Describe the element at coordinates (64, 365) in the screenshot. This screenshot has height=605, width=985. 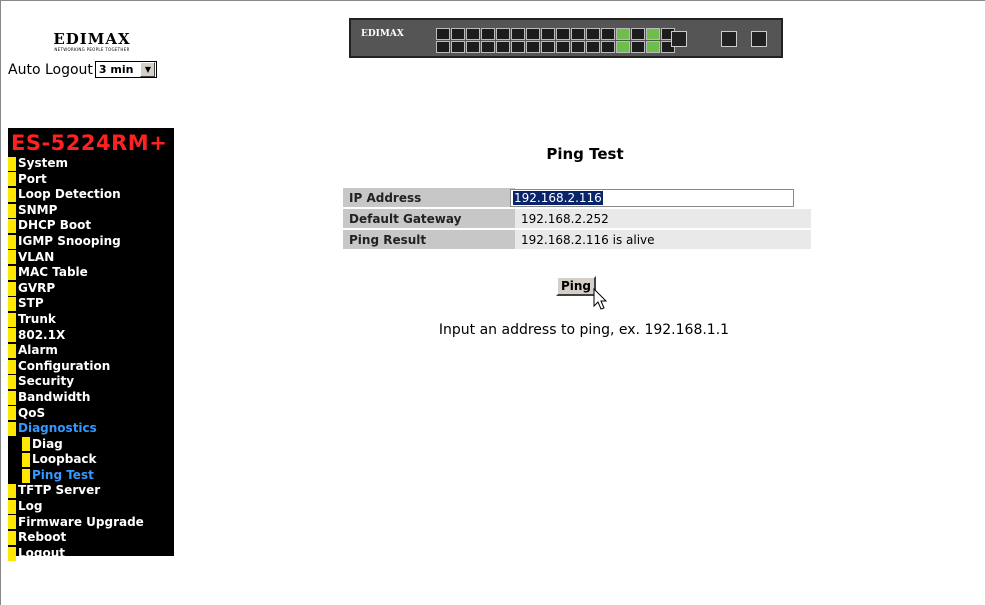
I see `menu-item-label: Configuration` at that location.